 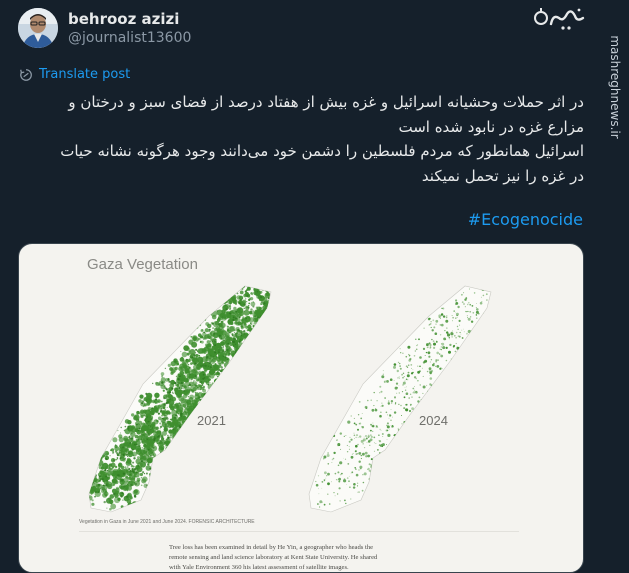 I want to click on year-label-2024: 2024, so click(x=433, y=420).